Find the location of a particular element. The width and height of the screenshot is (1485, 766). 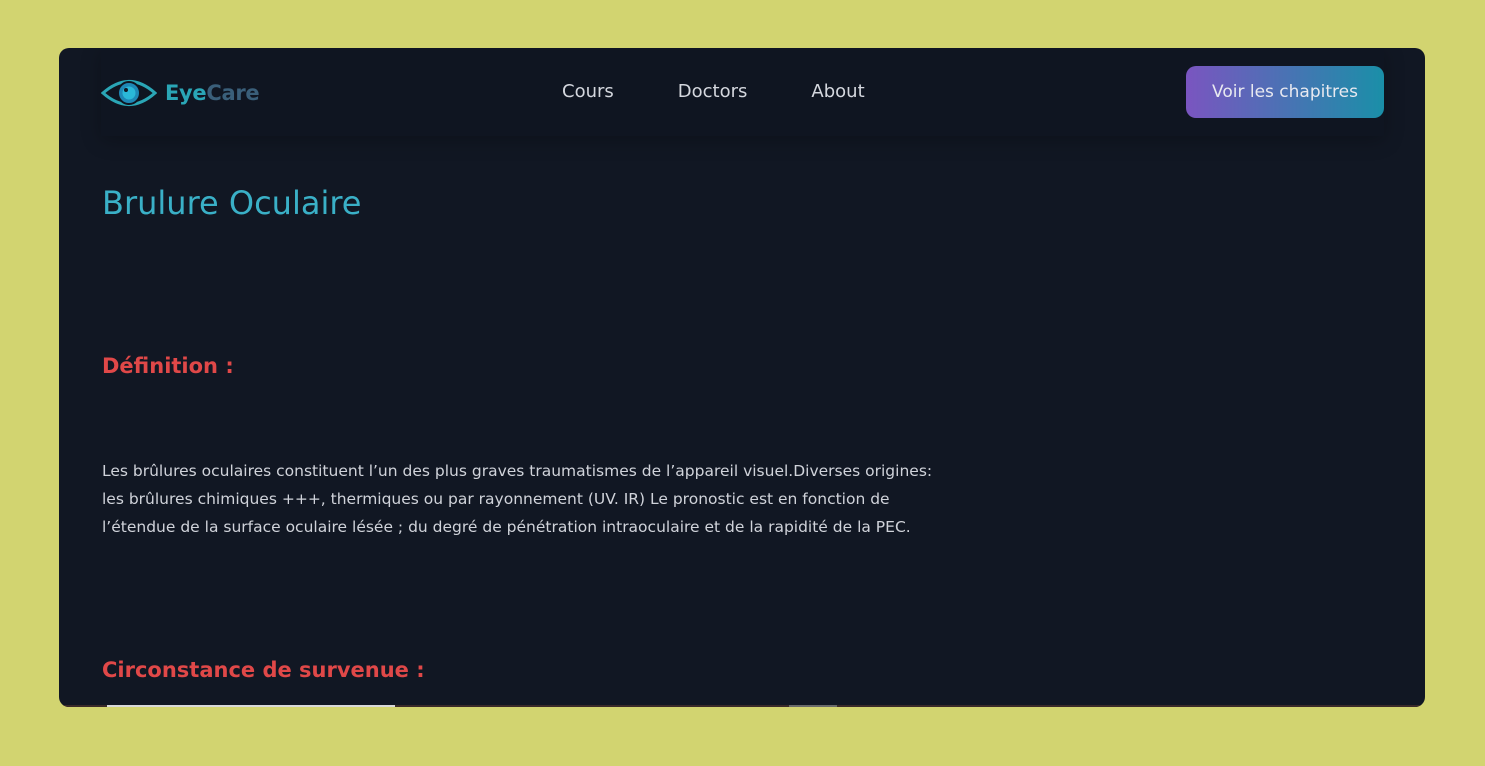

logo: EyeCare is located at coordinates (180, 93).